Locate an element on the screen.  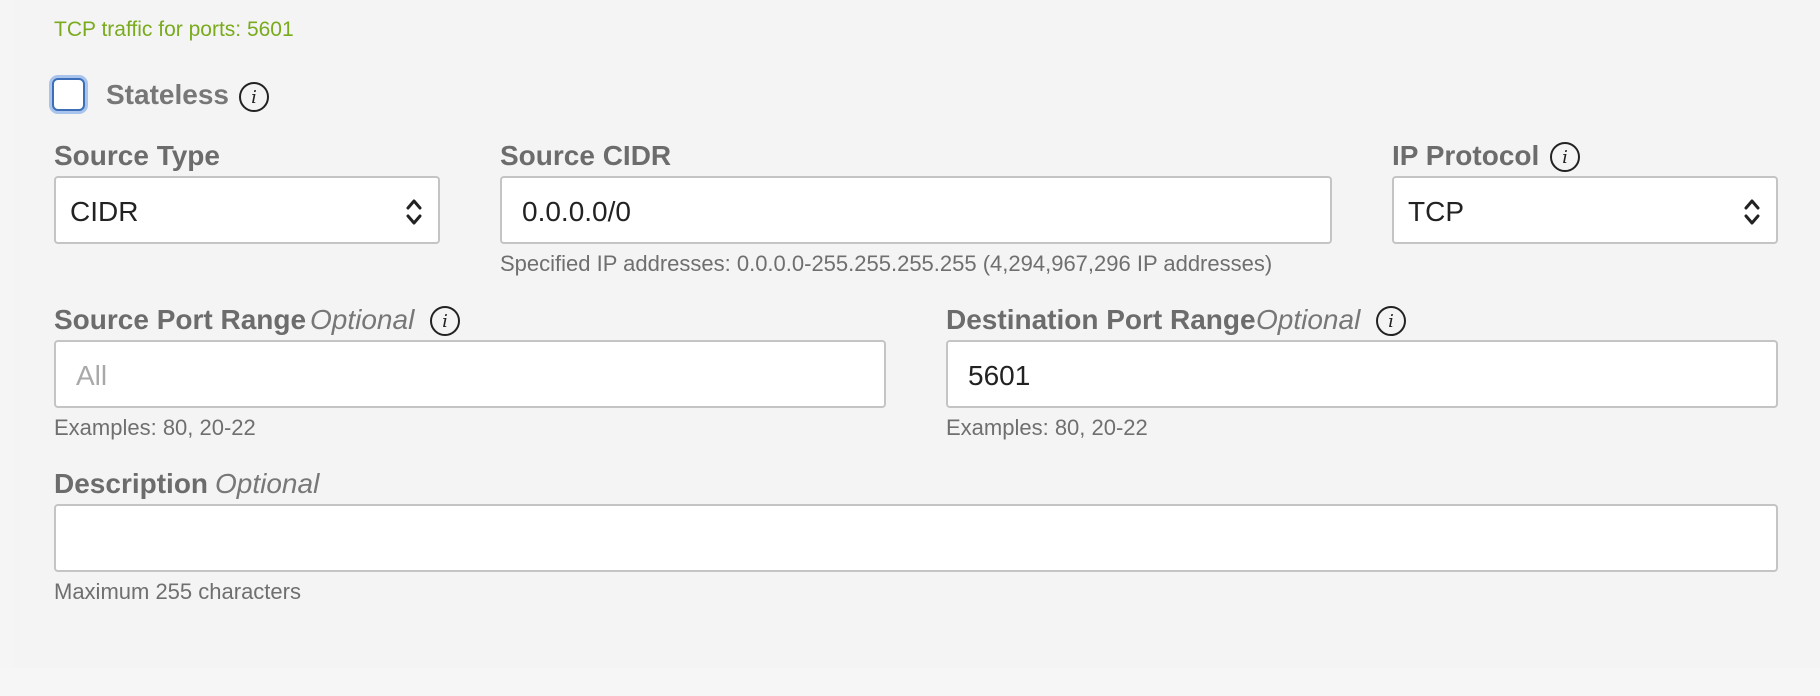
destination-port-range-label: Destination Port Range is located at coordinates (1101, 319).